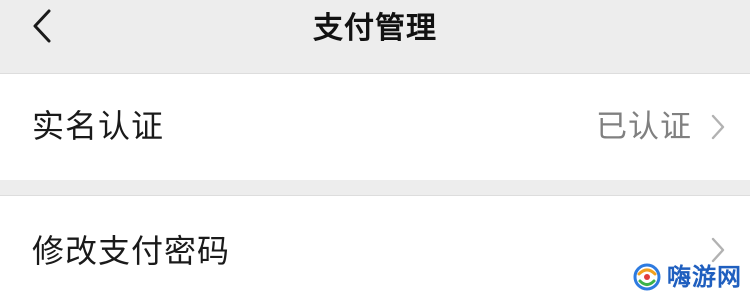  Describe the element at coordinates (375, 188) in the screenshot. I see `section-gap` at that location.